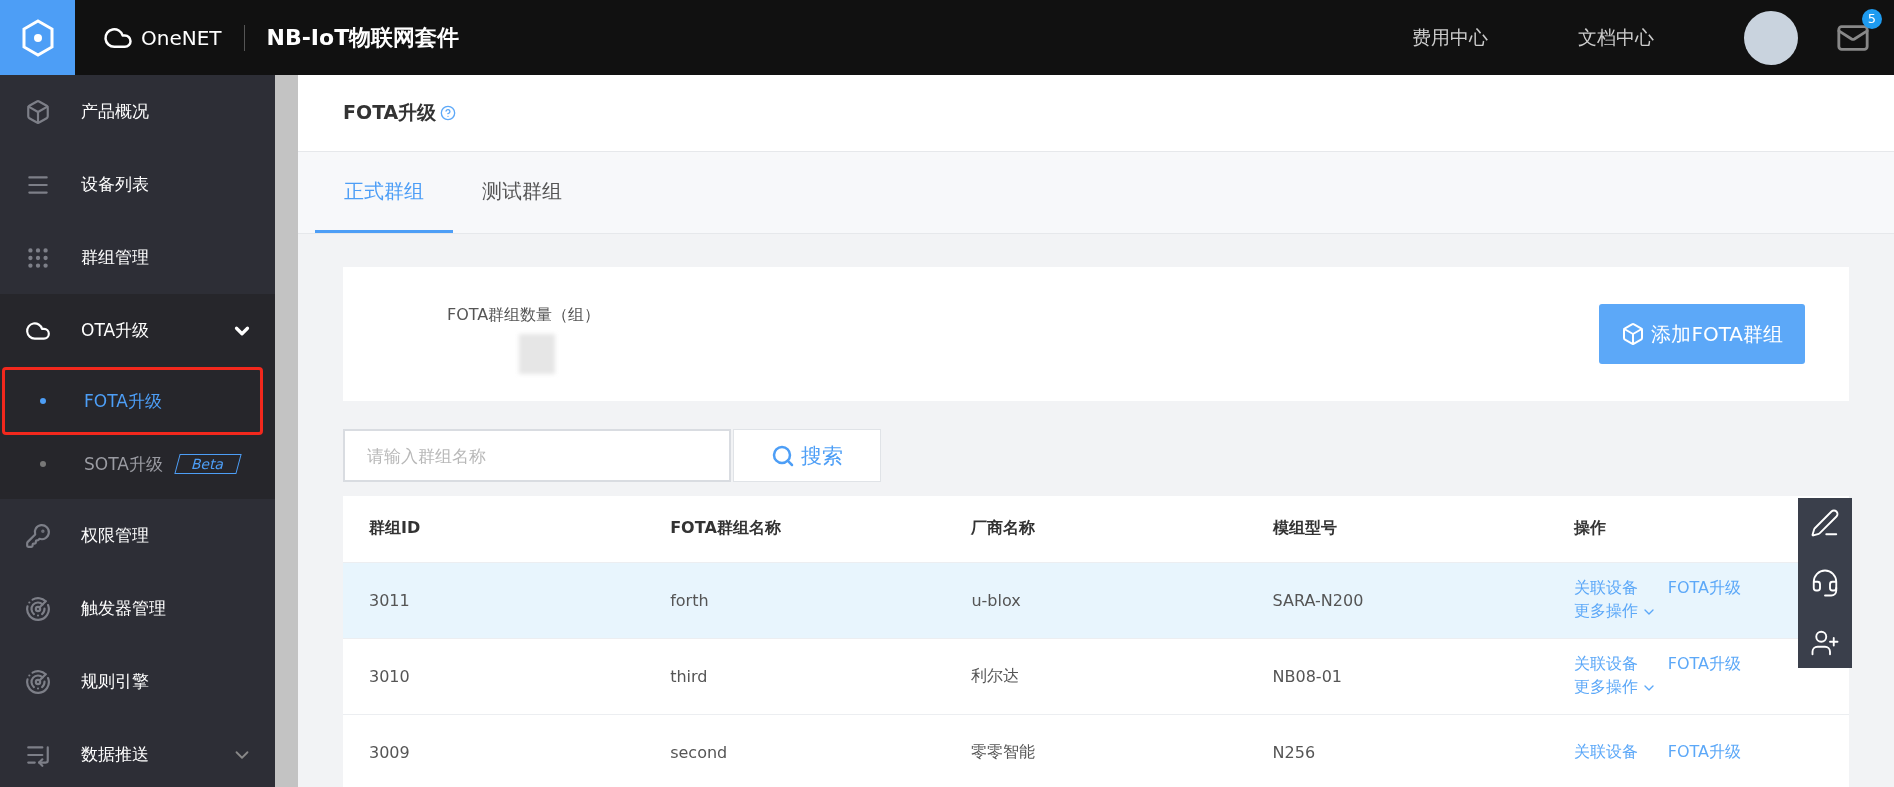 This screenshot has width=1894, height=787. What do you see at coordinates (123, 401) in the screenshot?
I see `subitem-label: FOTA升级` at bounding box center [123, 401].